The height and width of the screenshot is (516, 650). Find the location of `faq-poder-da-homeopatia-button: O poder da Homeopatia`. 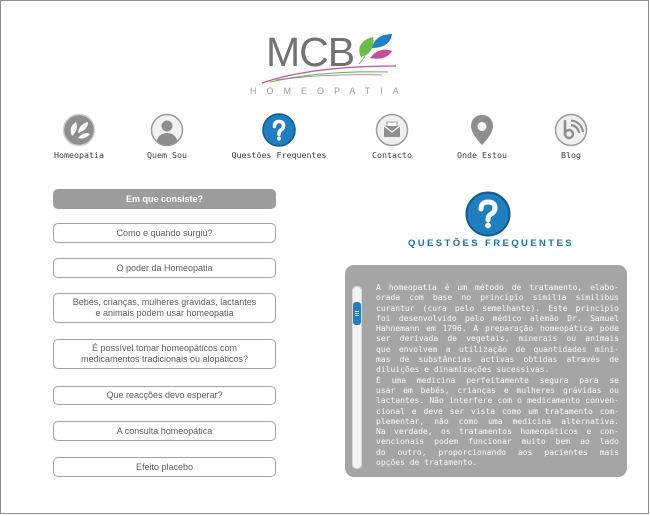

faq-poder-da-homeopatia-button: O poder da Homeopatia is located at coordinates (164, 268).